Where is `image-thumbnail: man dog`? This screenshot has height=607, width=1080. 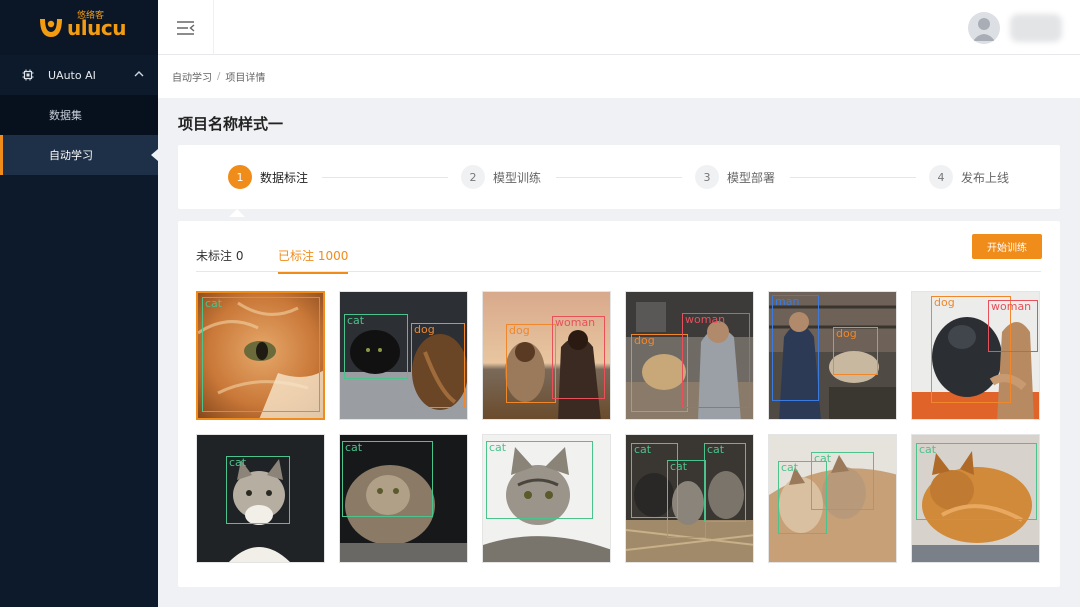 image-thumbnail: man dog is located at coordinates (832, 355).